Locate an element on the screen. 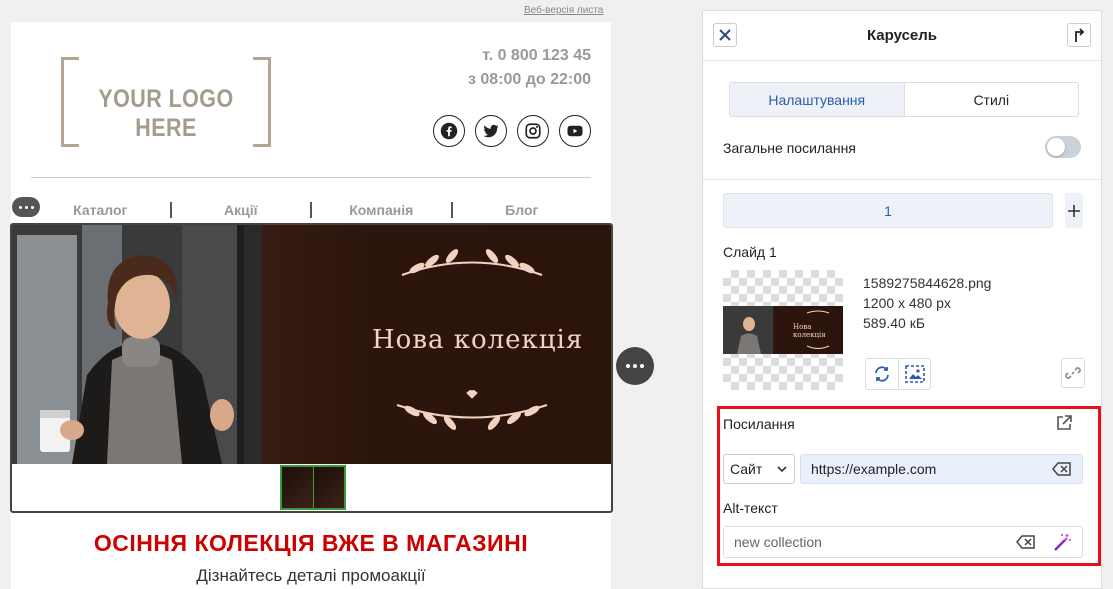  phone-number: т. 0 800 123 45 is located at coordinates (536, 55).